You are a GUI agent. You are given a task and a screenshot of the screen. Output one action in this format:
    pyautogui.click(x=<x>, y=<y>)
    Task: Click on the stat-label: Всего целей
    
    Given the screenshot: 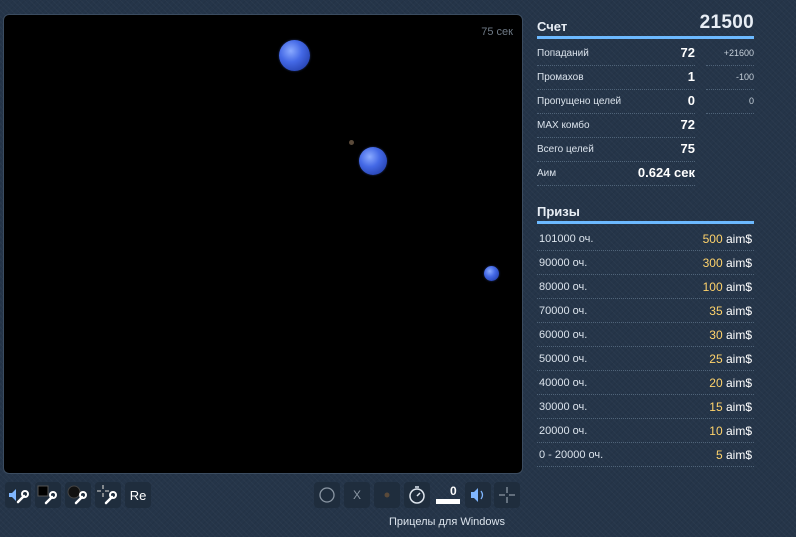 What is the action you would take?
    pyautogui.click(x=616, y=153)
    